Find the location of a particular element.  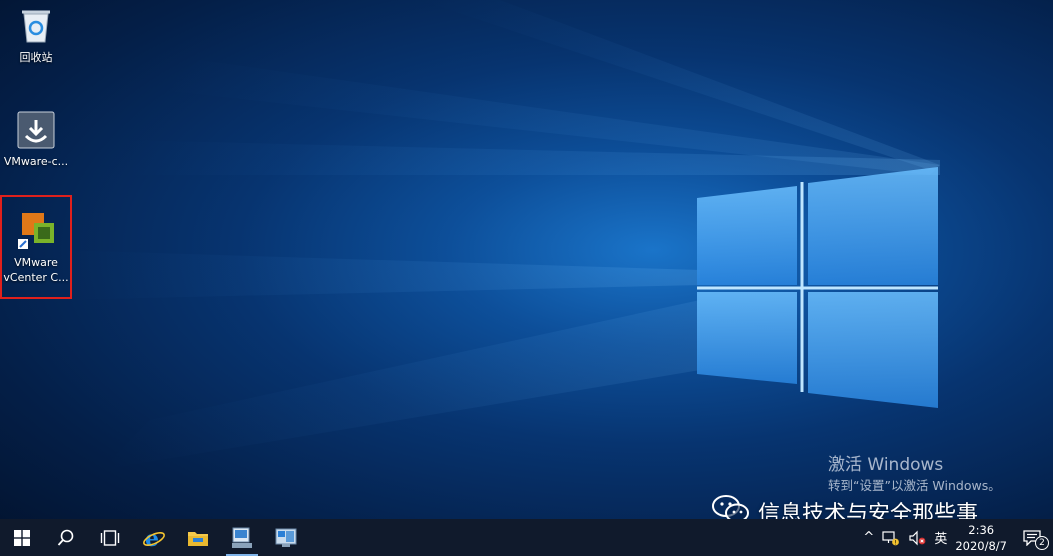

input-method-button: 英 is located at coordinates (940, 537).